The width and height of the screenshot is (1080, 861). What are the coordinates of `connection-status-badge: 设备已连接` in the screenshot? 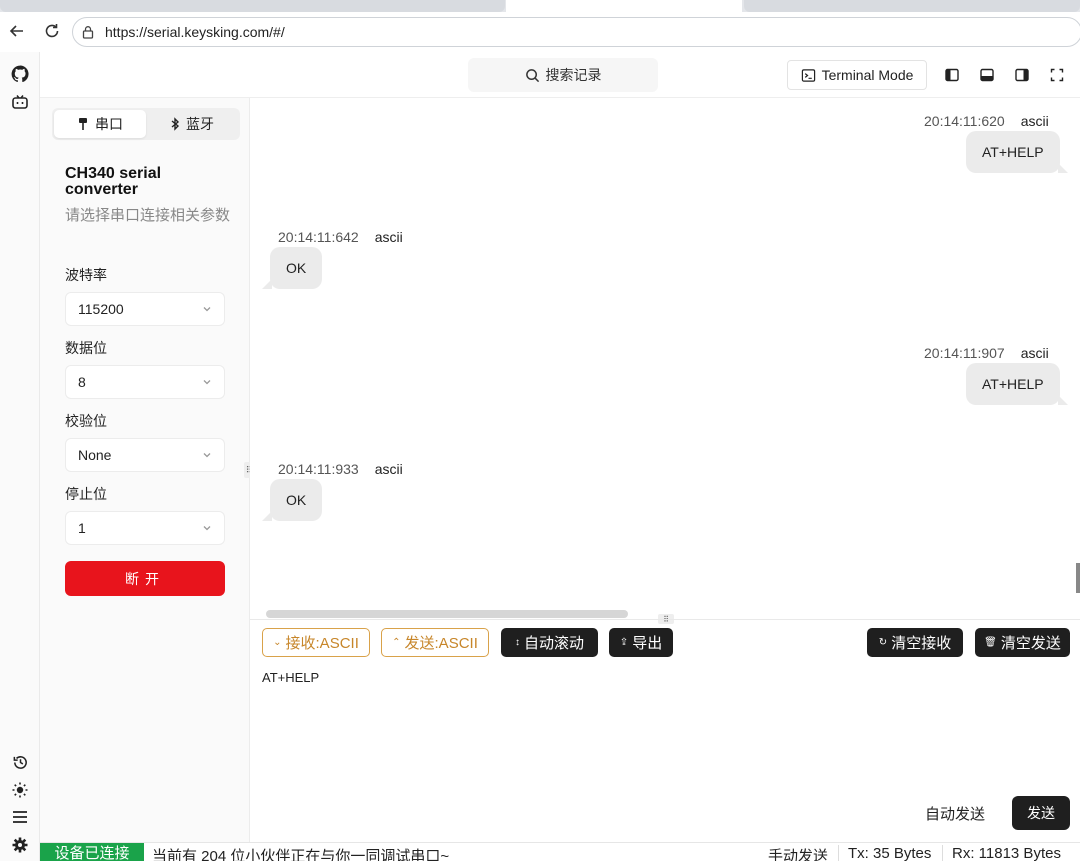 It's located at (92, 852).